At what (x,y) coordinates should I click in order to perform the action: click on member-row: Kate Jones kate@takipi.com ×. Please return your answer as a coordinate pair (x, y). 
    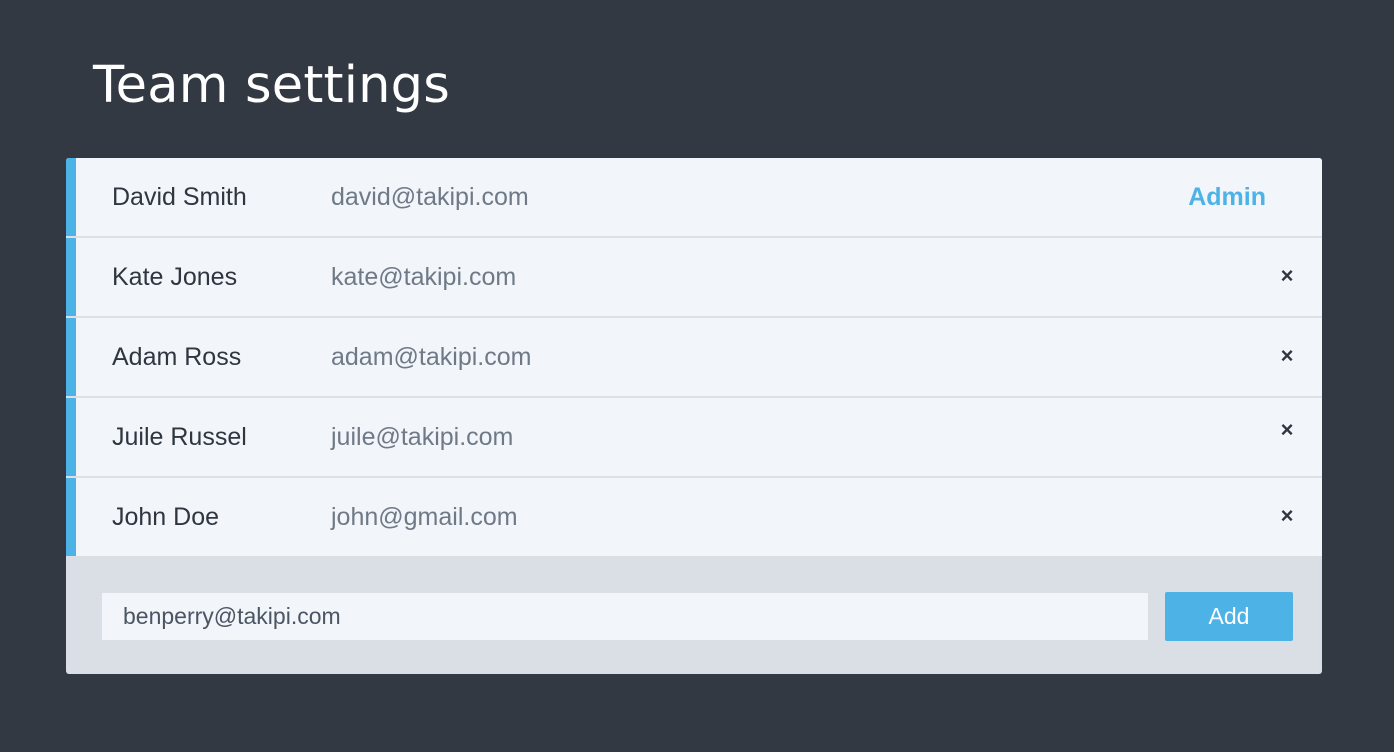
    Looking at the image, I should click on (694, 278).